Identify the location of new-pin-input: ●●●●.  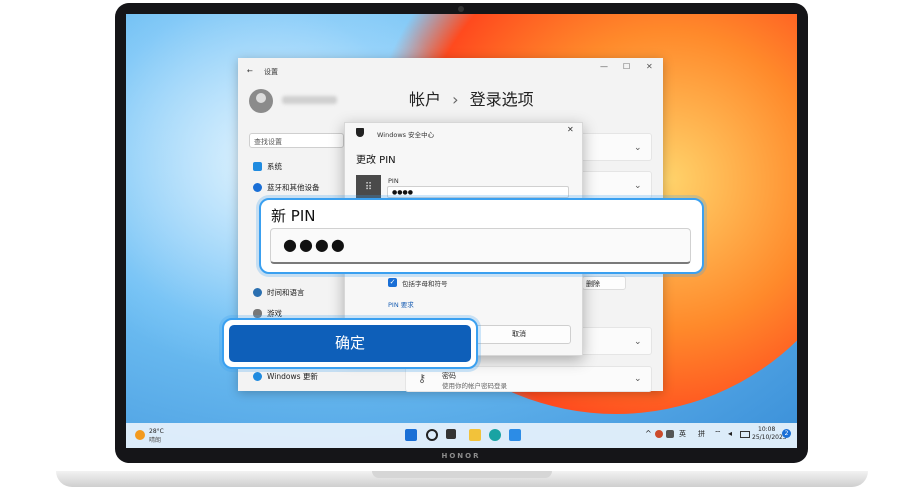
(480, 246).